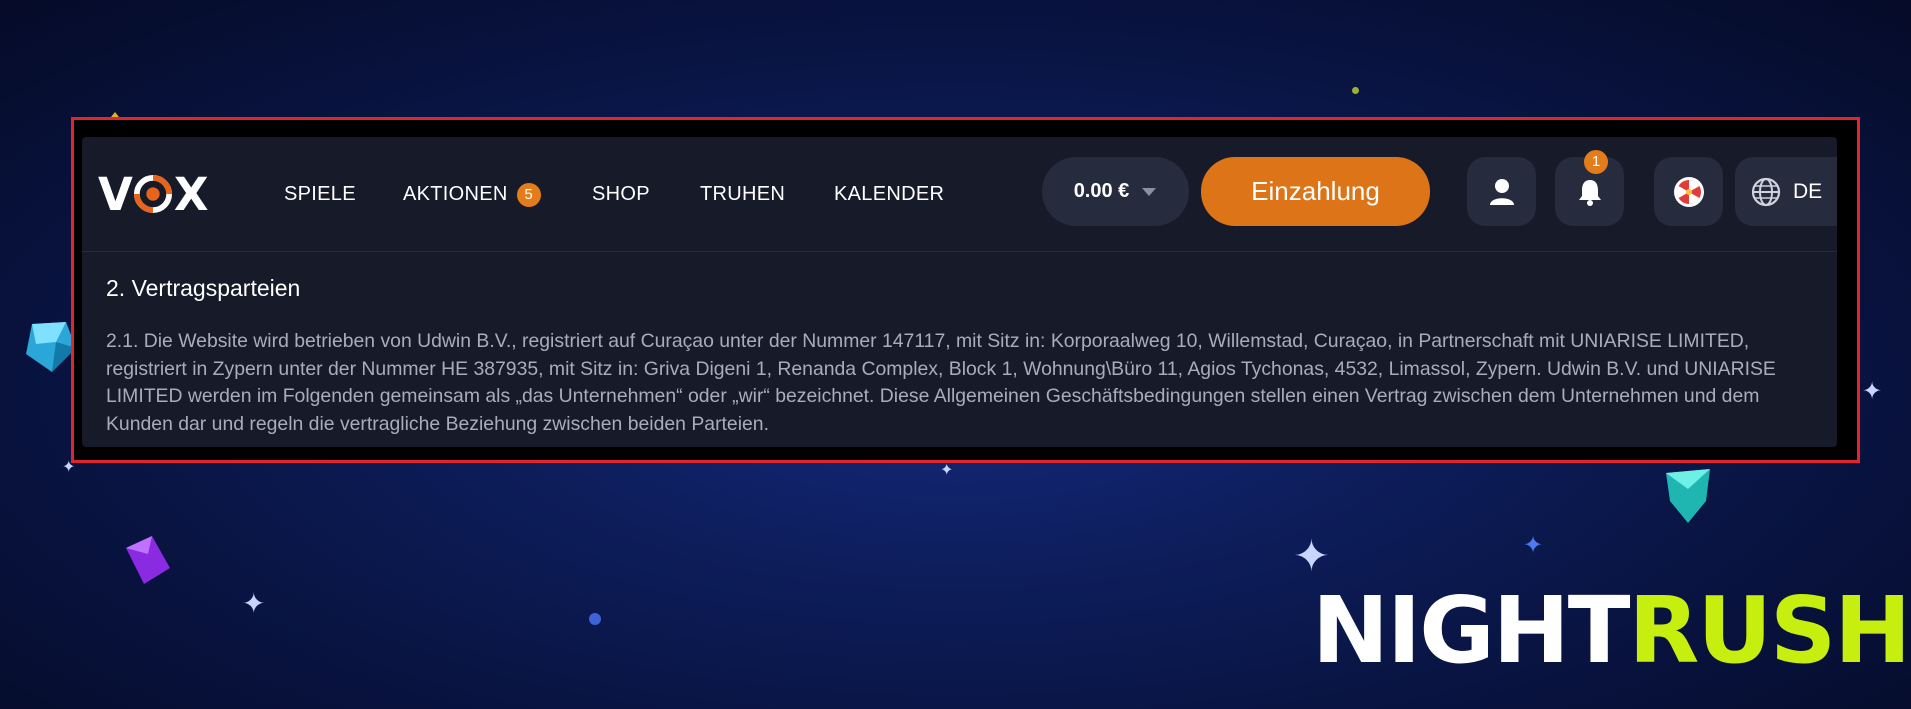  I want to click on nav-truhen: TRUHEN, so click(742, 194).